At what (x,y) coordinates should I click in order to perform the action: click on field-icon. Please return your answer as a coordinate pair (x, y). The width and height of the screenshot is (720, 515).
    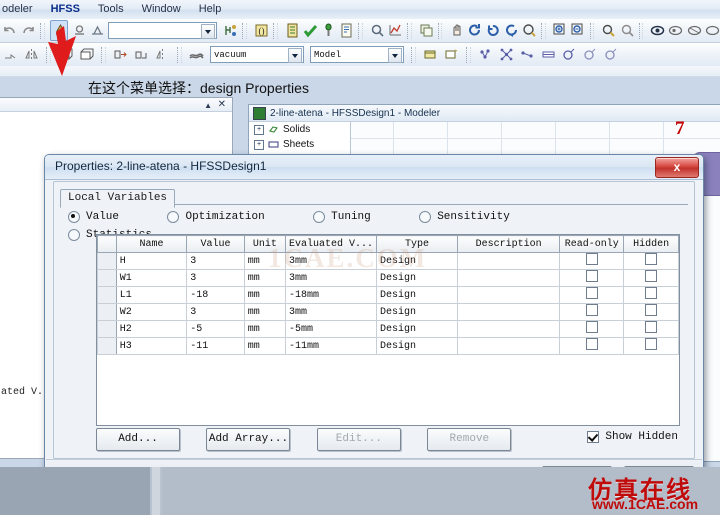
    Looking at the image, I should click on (569, 54).